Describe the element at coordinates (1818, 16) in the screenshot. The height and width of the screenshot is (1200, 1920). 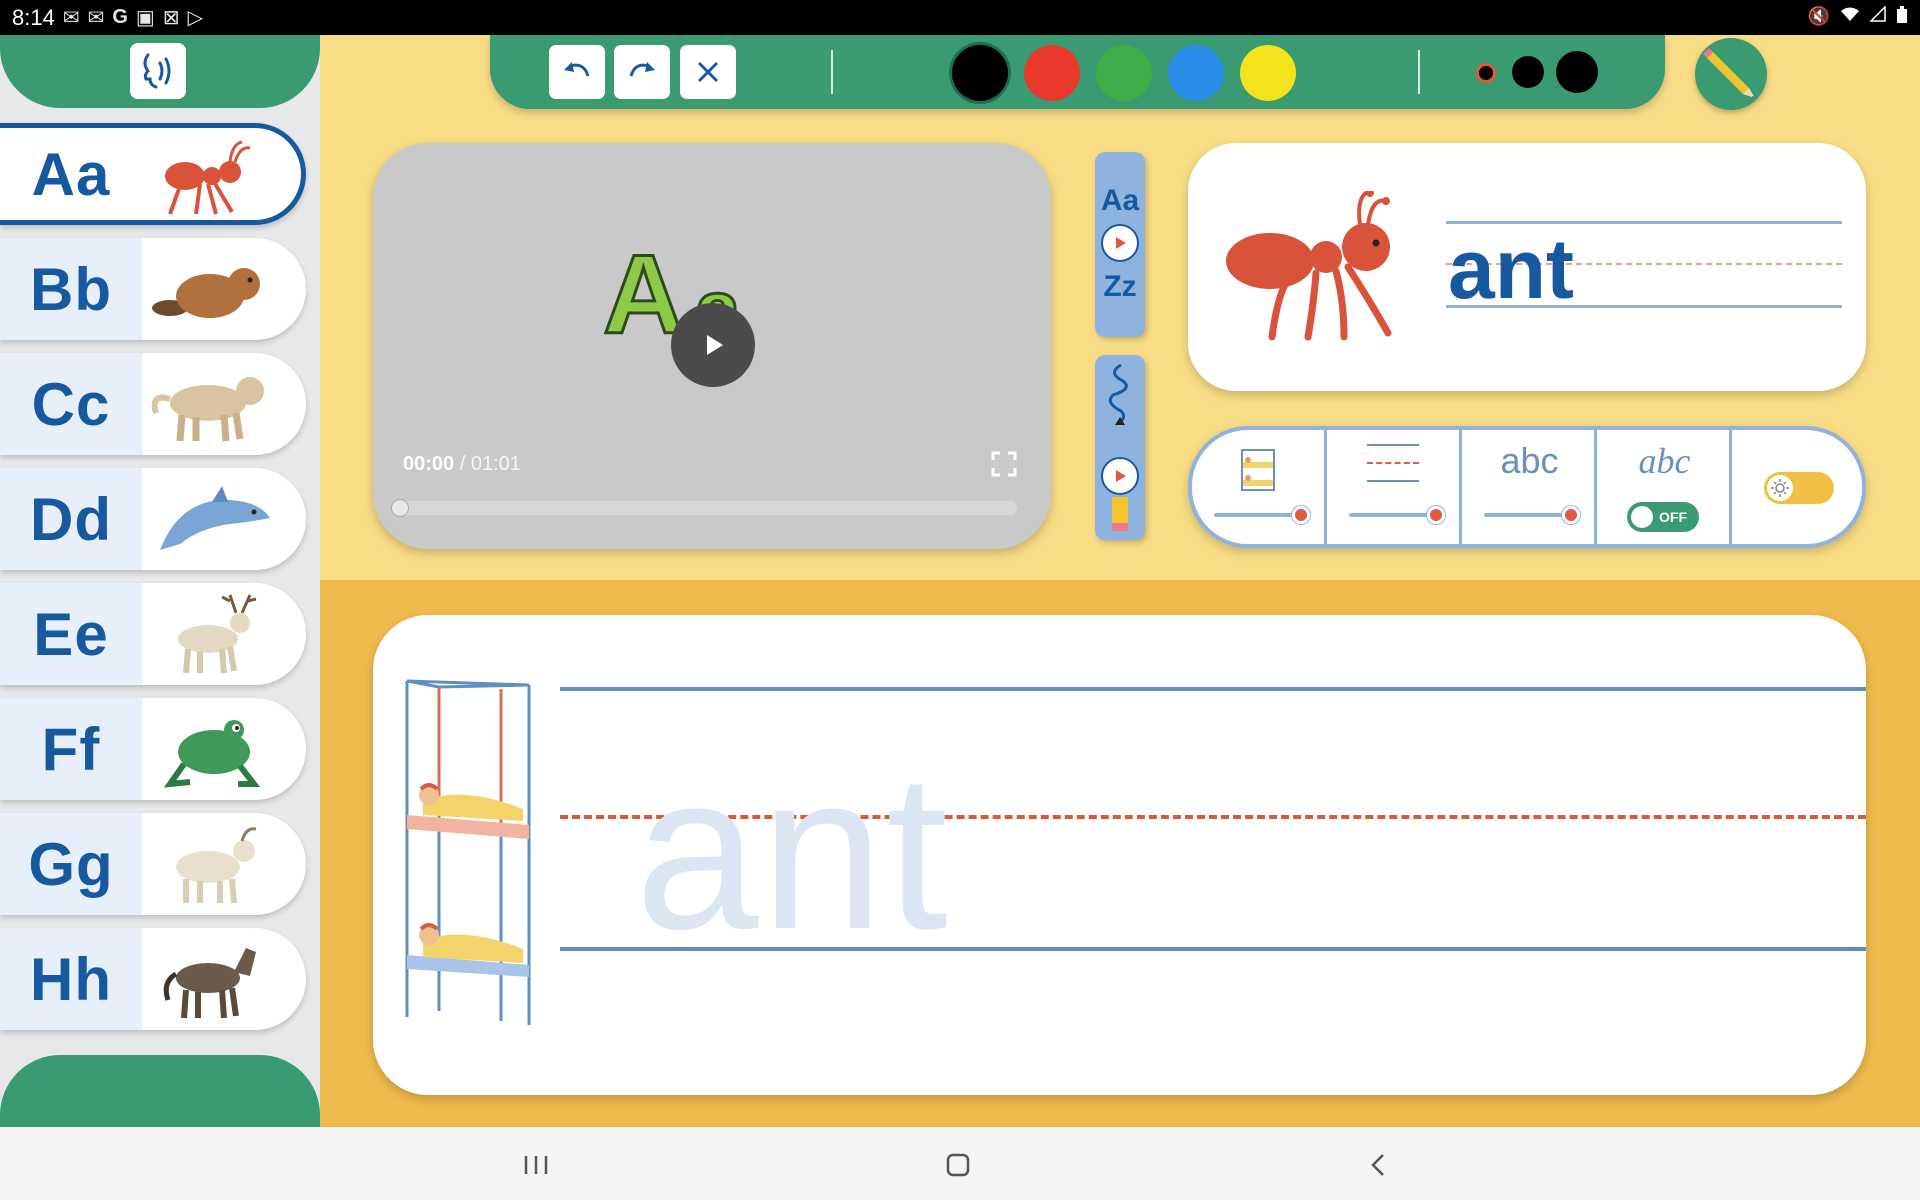
I see `mute-icon: 🔇` at that location.